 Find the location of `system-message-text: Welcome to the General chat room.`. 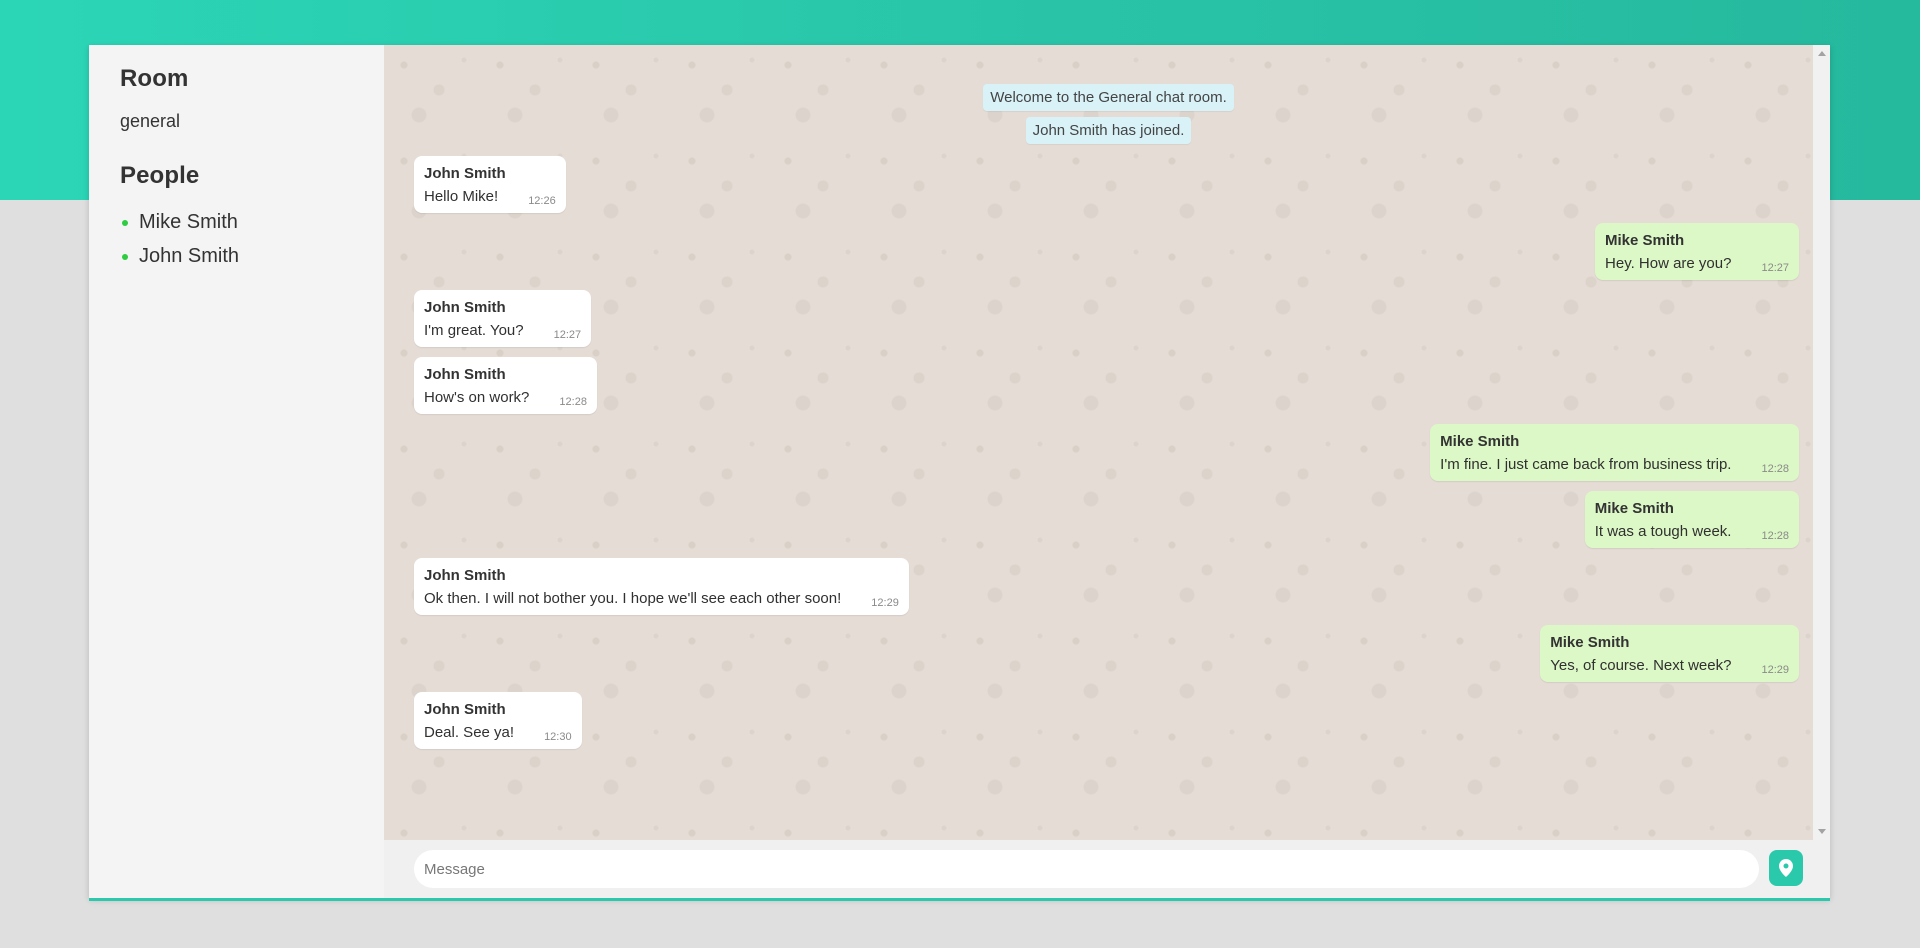

system-message-text: Welcome to the General chat room. is located at coordinates (1108, 97).